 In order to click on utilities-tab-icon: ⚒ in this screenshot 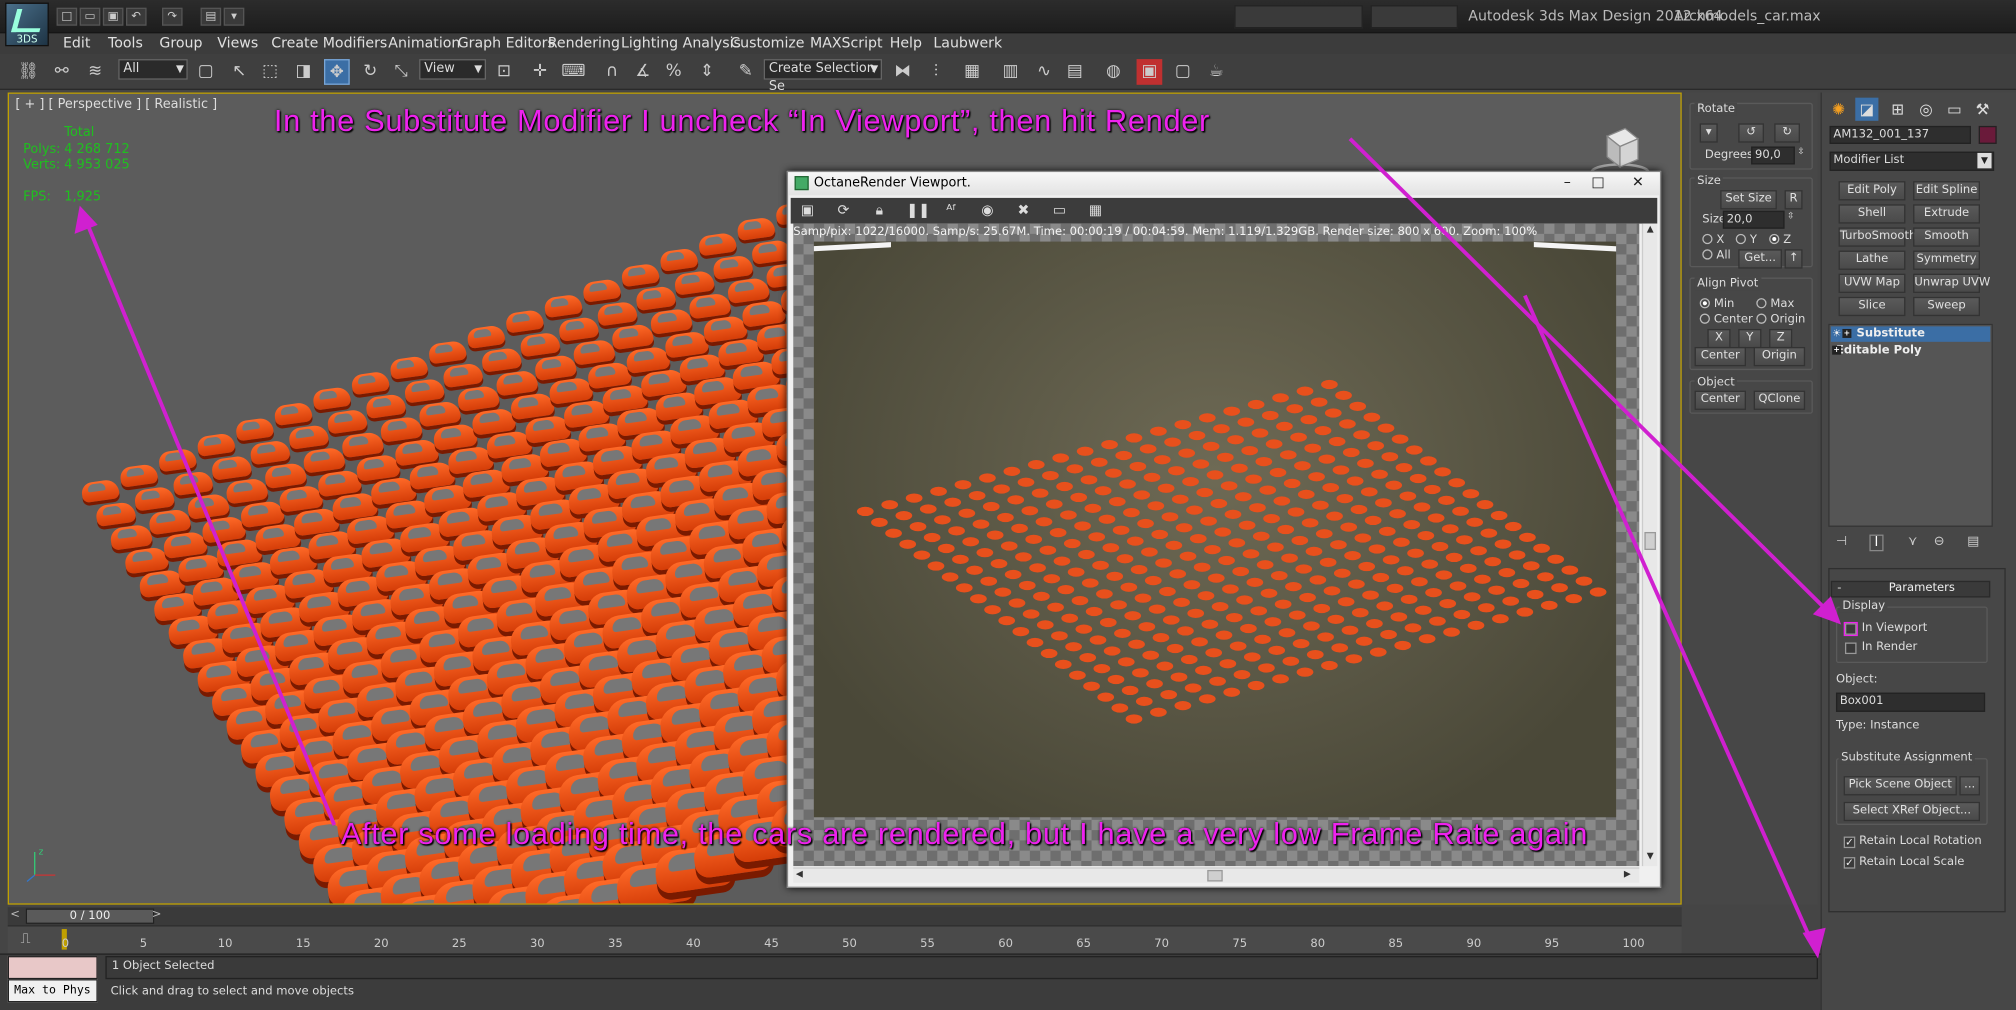, I will do `click(1982, 109)`.